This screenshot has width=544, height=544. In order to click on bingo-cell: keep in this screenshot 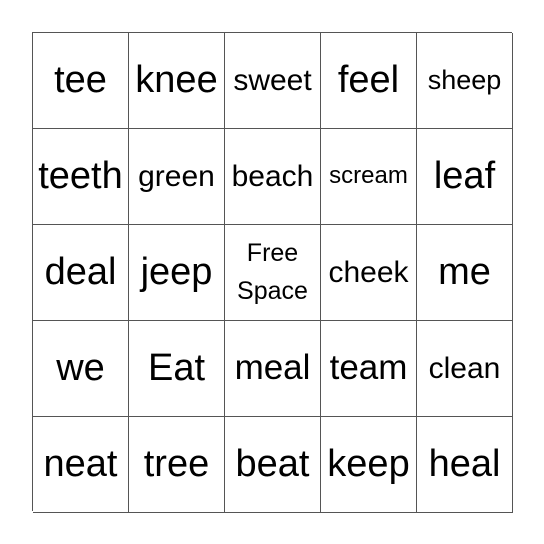, I will do `click(369, 465)`.